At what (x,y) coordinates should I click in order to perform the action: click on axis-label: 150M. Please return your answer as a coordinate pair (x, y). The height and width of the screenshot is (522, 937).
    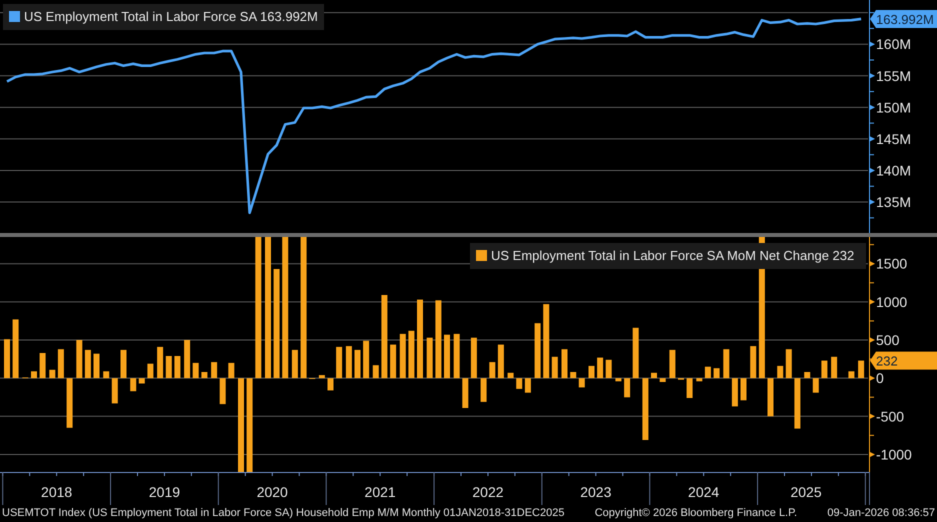
    Looking at the image, I should click on (894, 107).